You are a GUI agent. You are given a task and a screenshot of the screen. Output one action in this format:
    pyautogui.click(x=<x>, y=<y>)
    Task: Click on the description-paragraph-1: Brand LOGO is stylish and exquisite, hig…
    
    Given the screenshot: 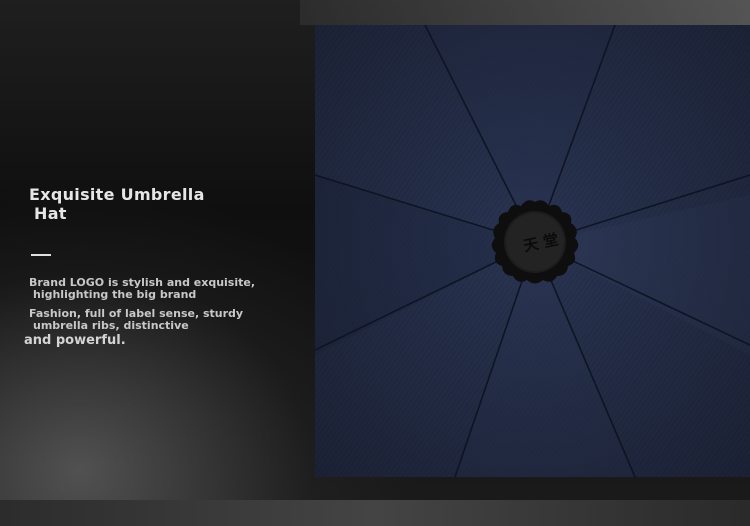 What is the action you would take?
    pyautogui.click(x=142, y=289)
    